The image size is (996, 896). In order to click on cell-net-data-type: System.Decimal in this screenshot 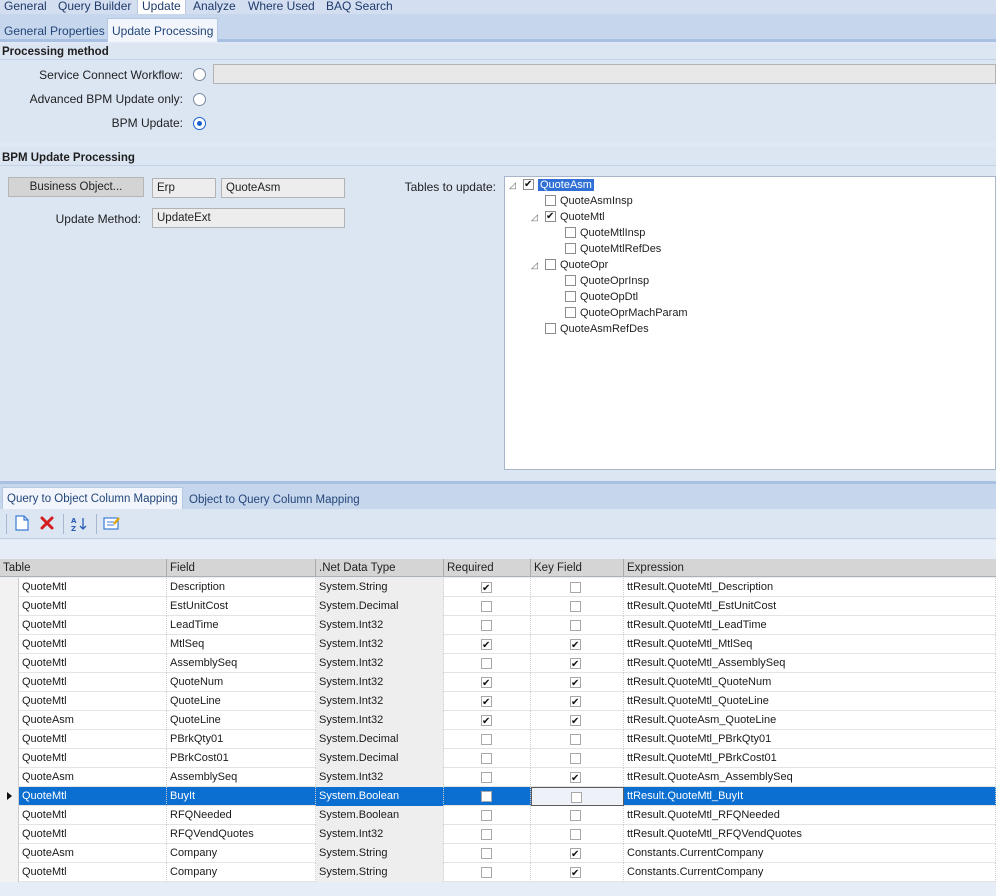, I will do `click(380, 739)`.